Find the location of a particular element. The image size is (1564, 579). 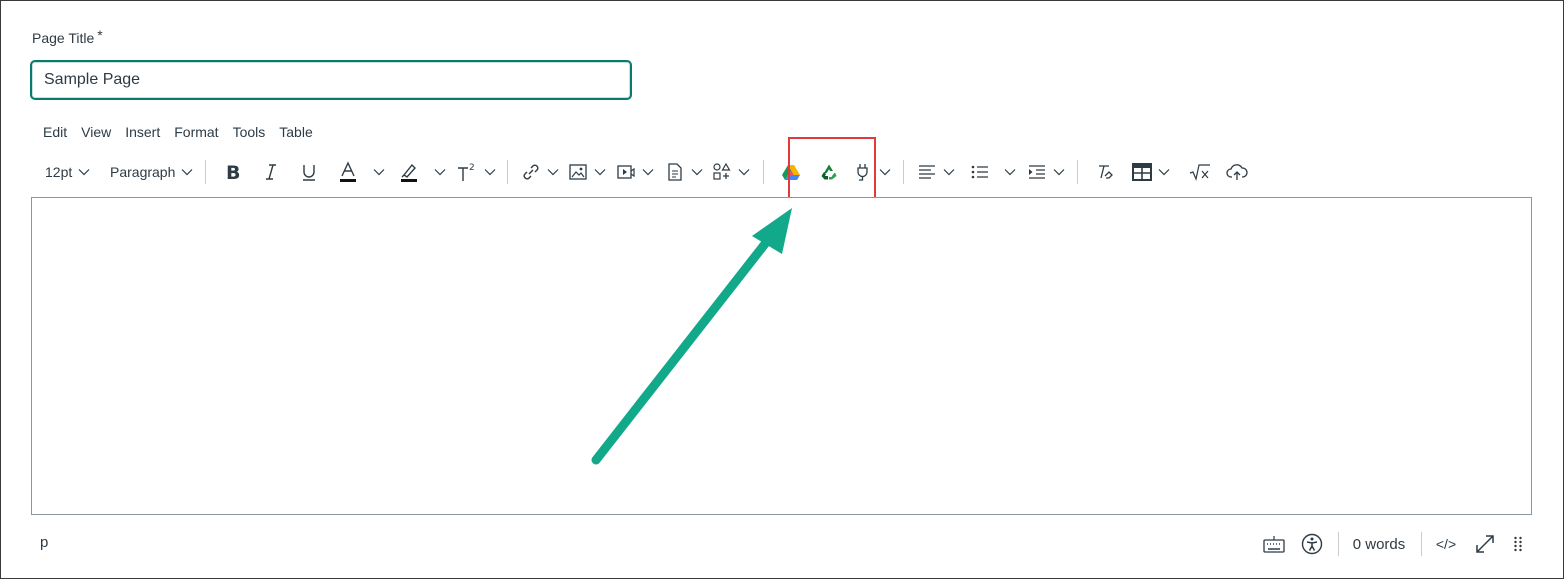

drag-handle-icon is located at coordinates (1518, 544).